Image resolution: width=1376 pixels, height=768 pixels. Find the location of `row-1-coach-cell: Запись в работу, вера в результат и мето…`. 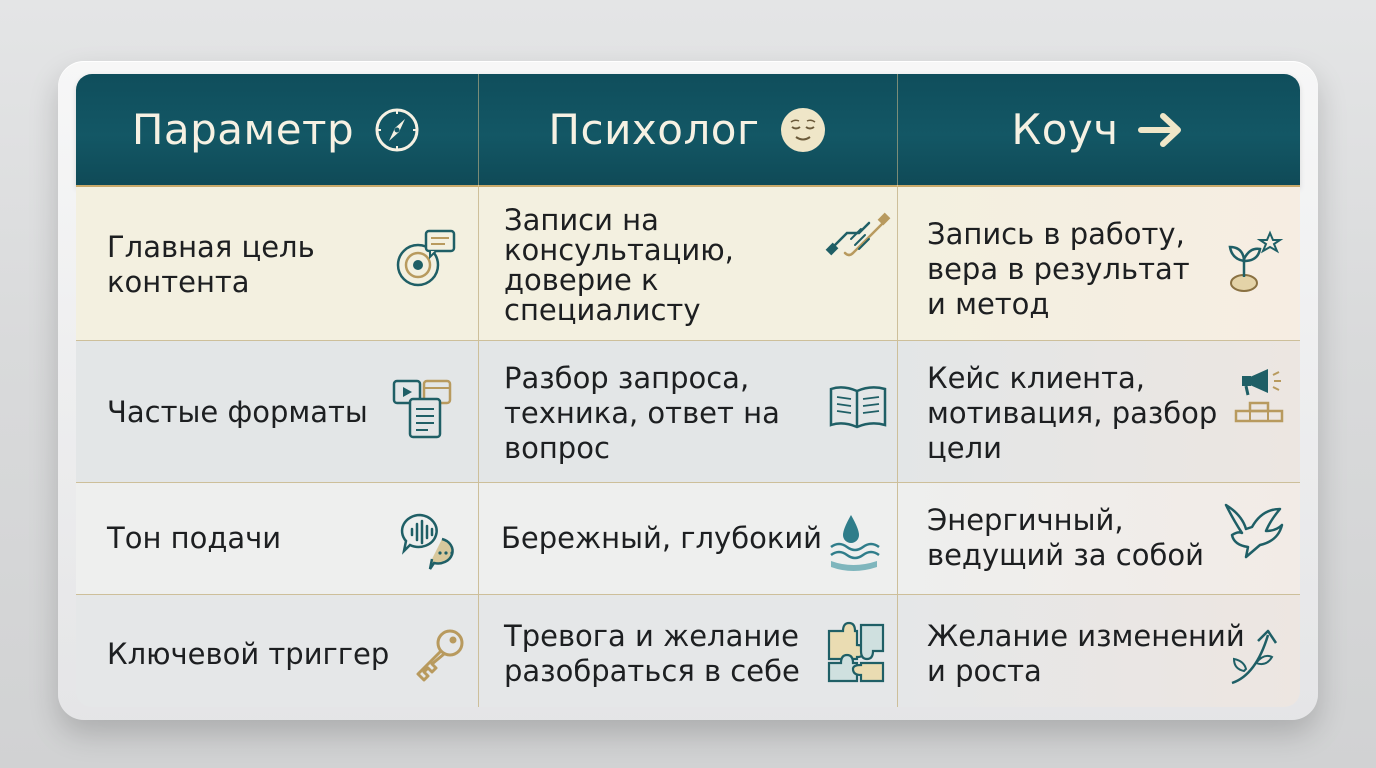

row-1-coach-cell: Запись в работу, вера в результат и мето… is located at coordinates (1099, 264).